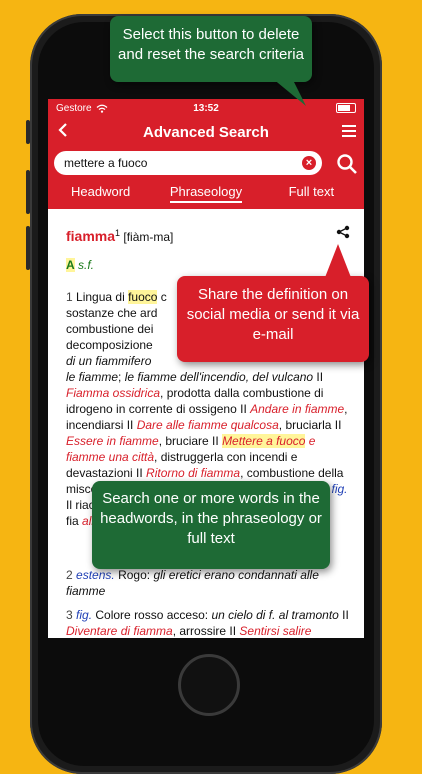 Image resolution: width=422 pixels, height=774 pixels. Describe the element at coordinates (70, 265) in the screenshot. I see `grammar-letter: A` at that location.